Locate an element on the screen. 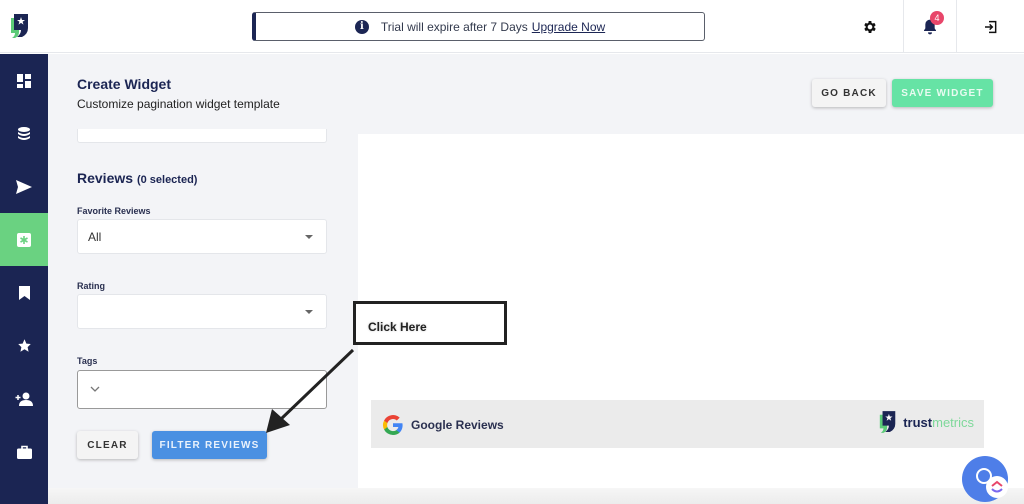  favorite-reviews-select: All is located at coordinates (202, 236).